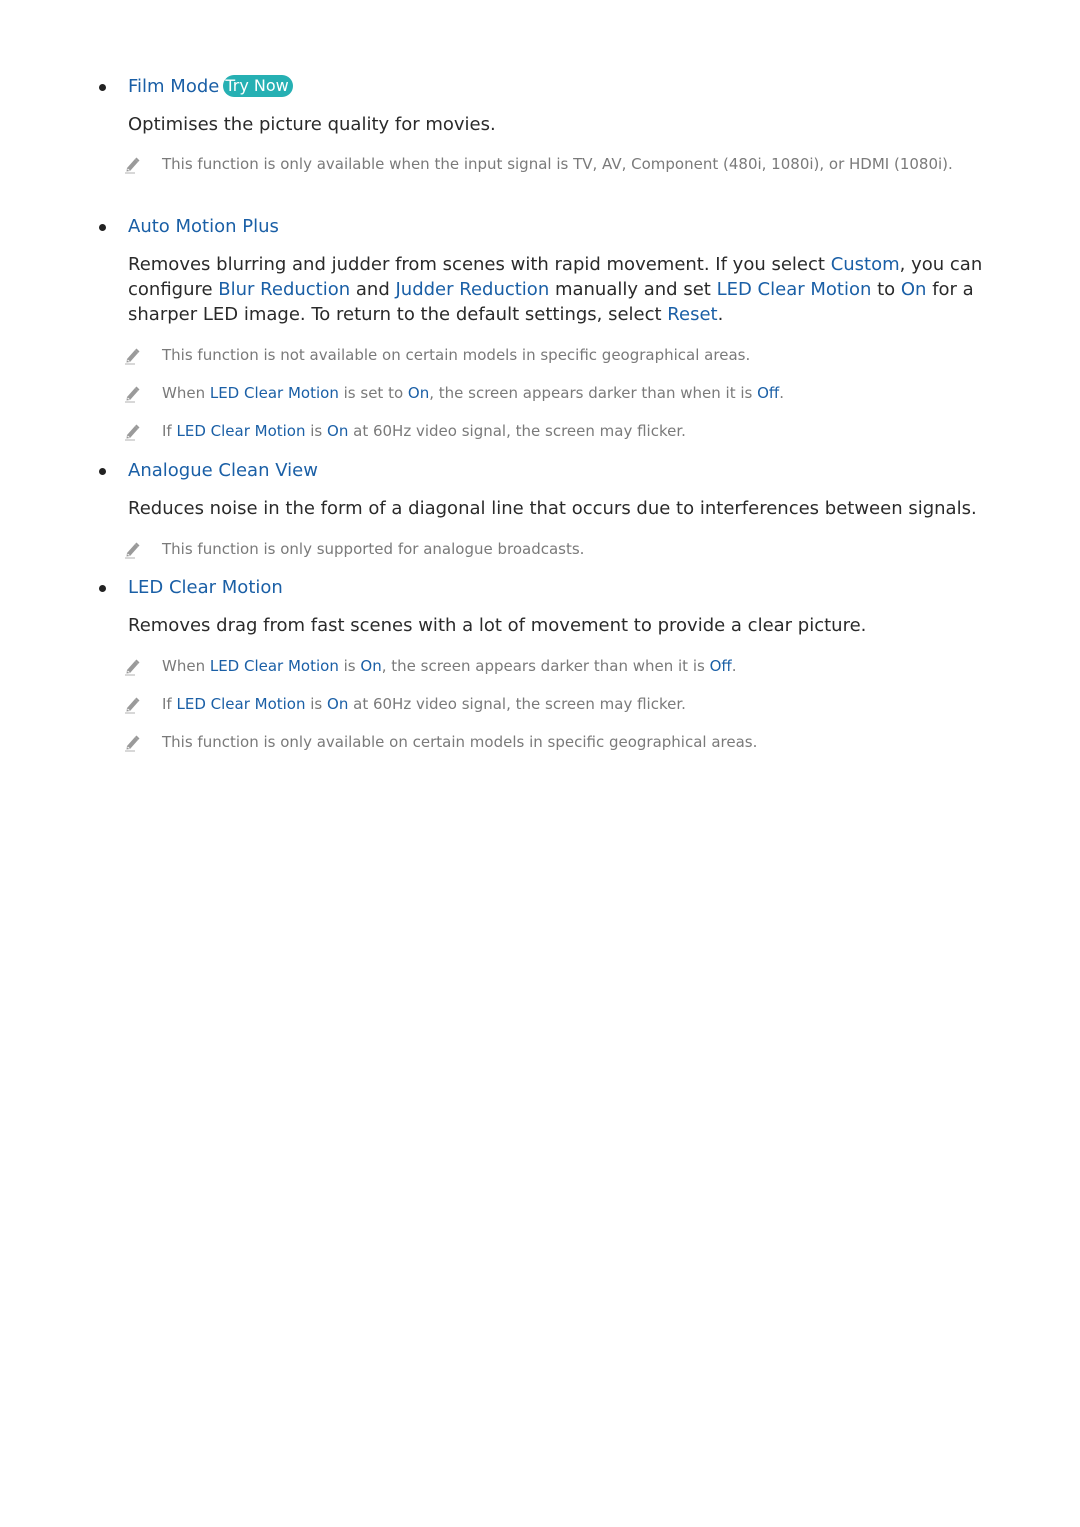  What do you see at coordinates (205, 587) in the screenshot?
I see `heading-led-clear-motion: LED Clear Motion` at bounding box center [205, 587].